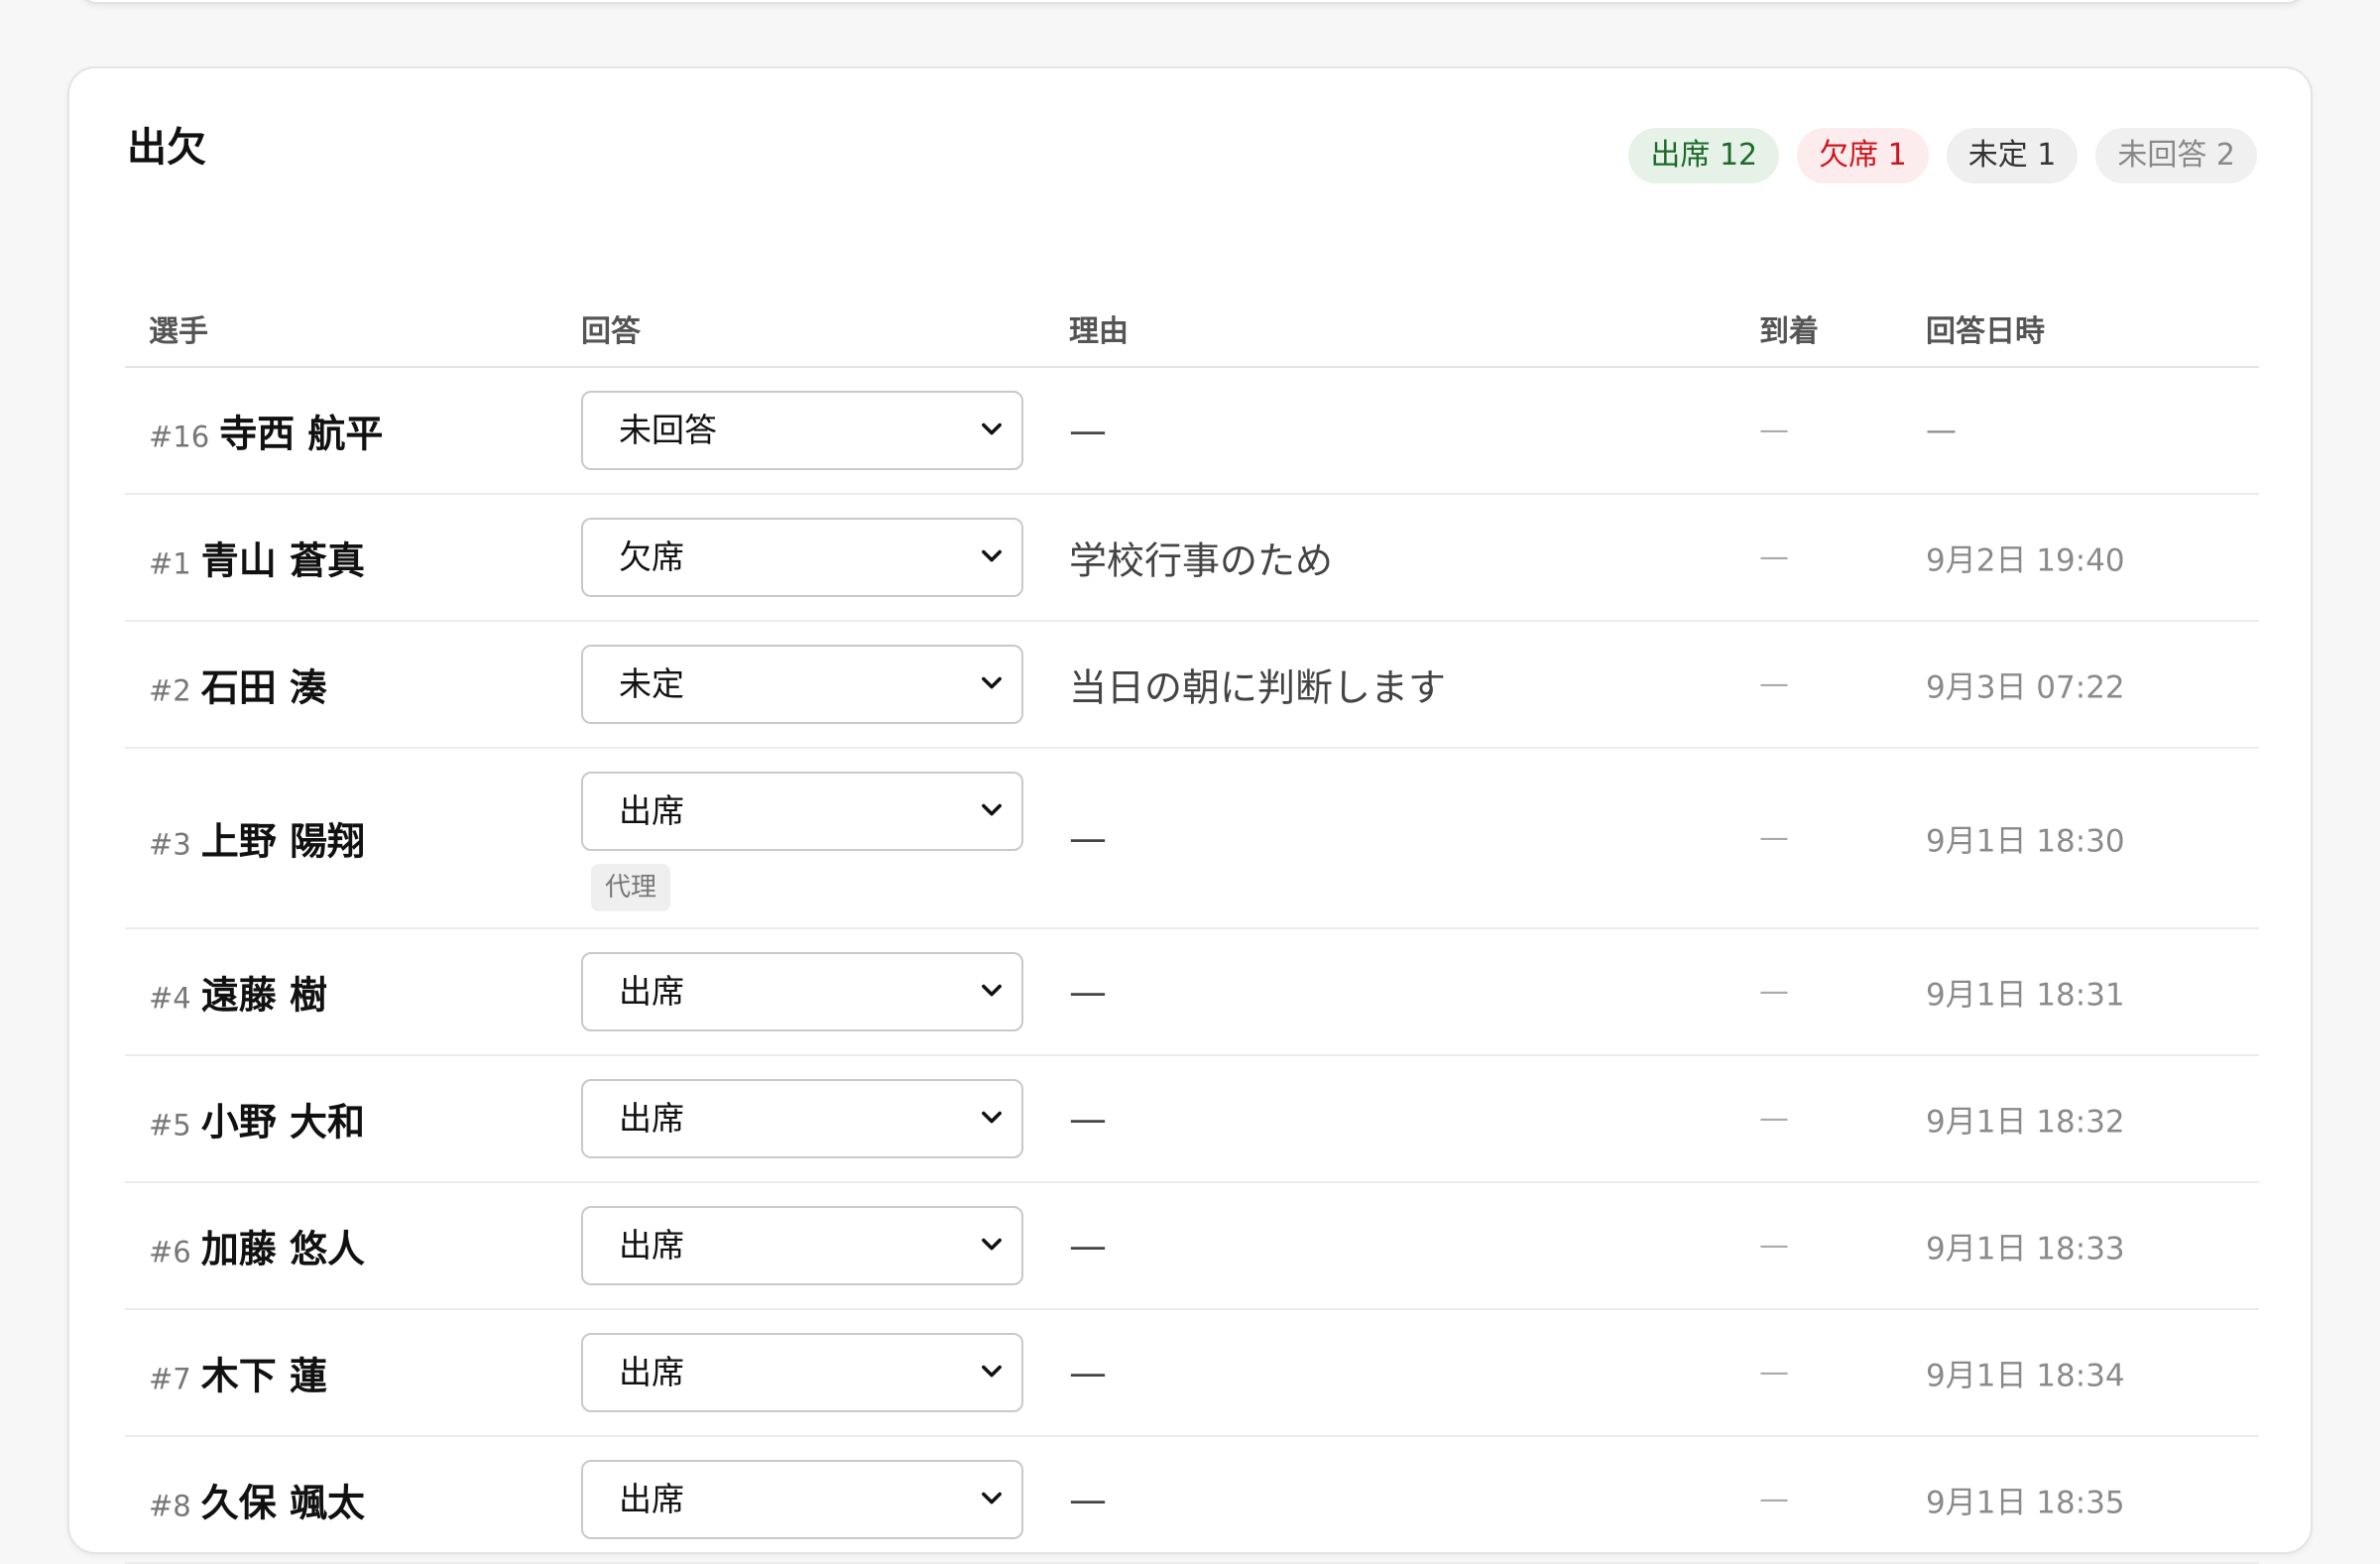  I want to click on column-header-arrival: 到着, so click(1789, 331).